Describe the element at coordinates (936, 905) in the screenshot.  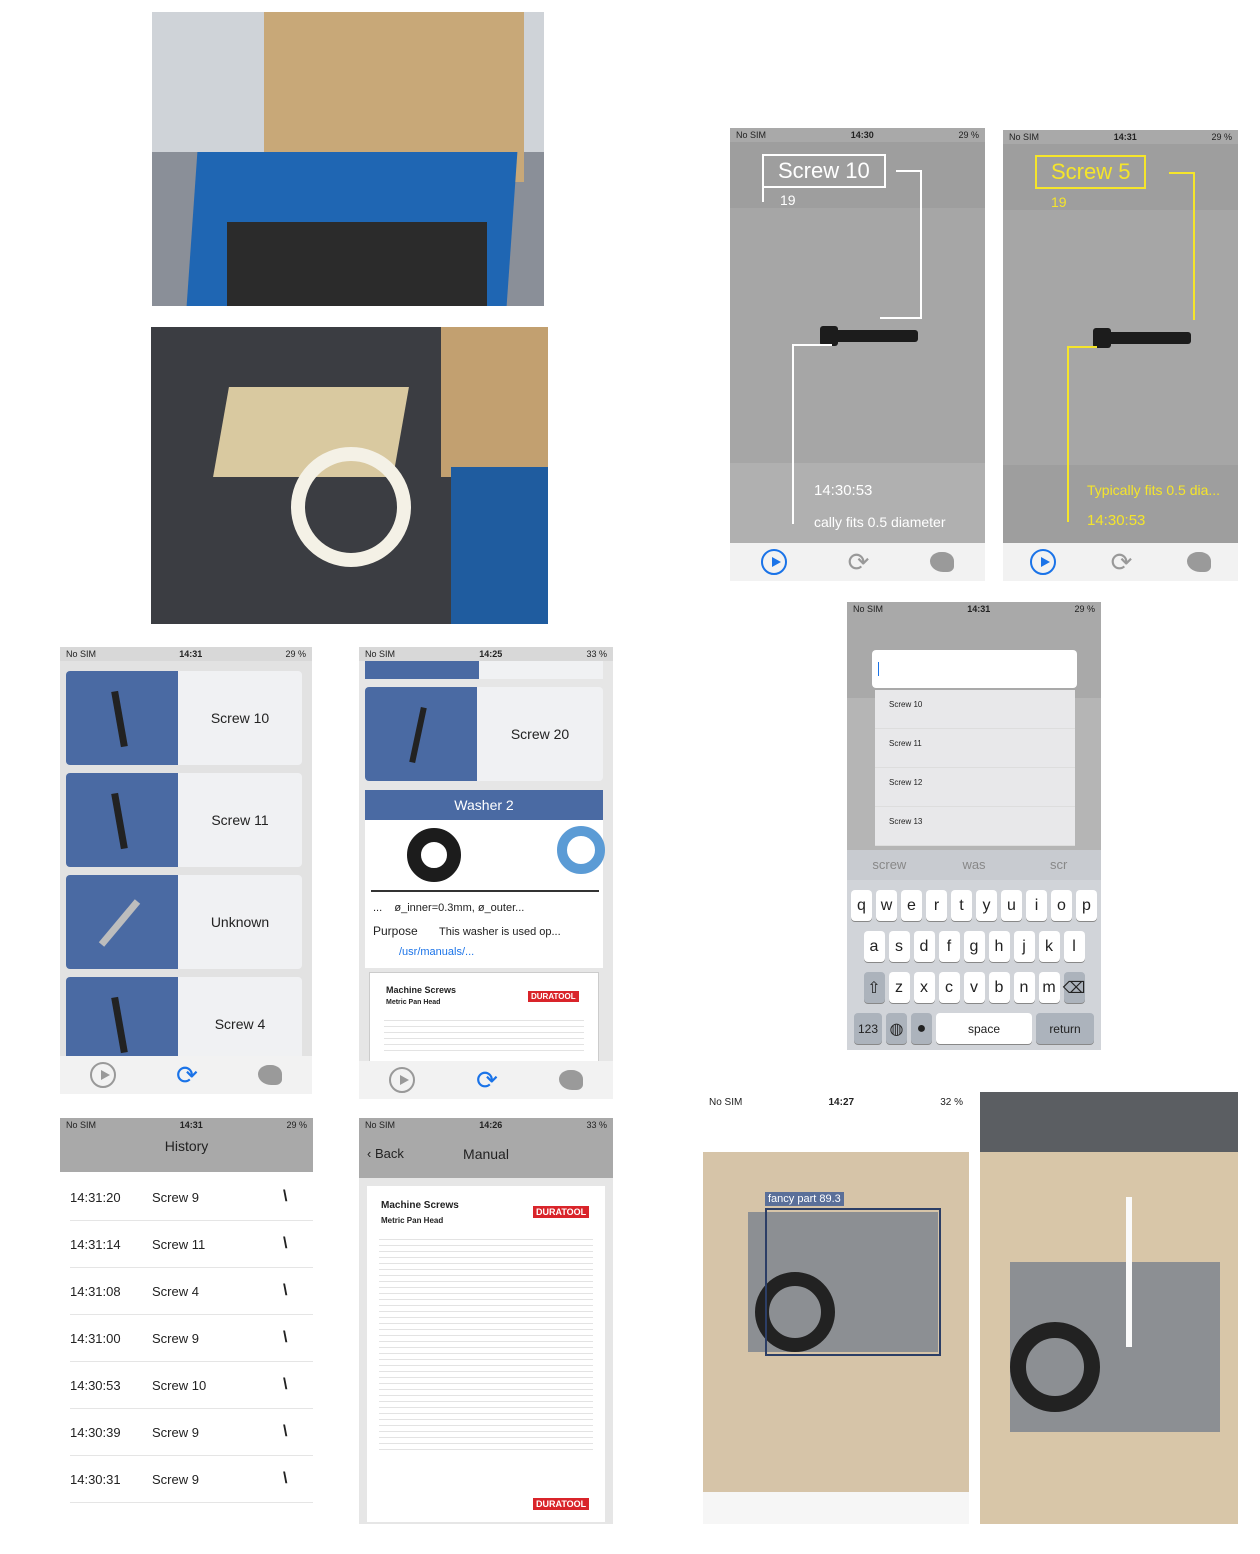
I see `key-r: r` at that location.